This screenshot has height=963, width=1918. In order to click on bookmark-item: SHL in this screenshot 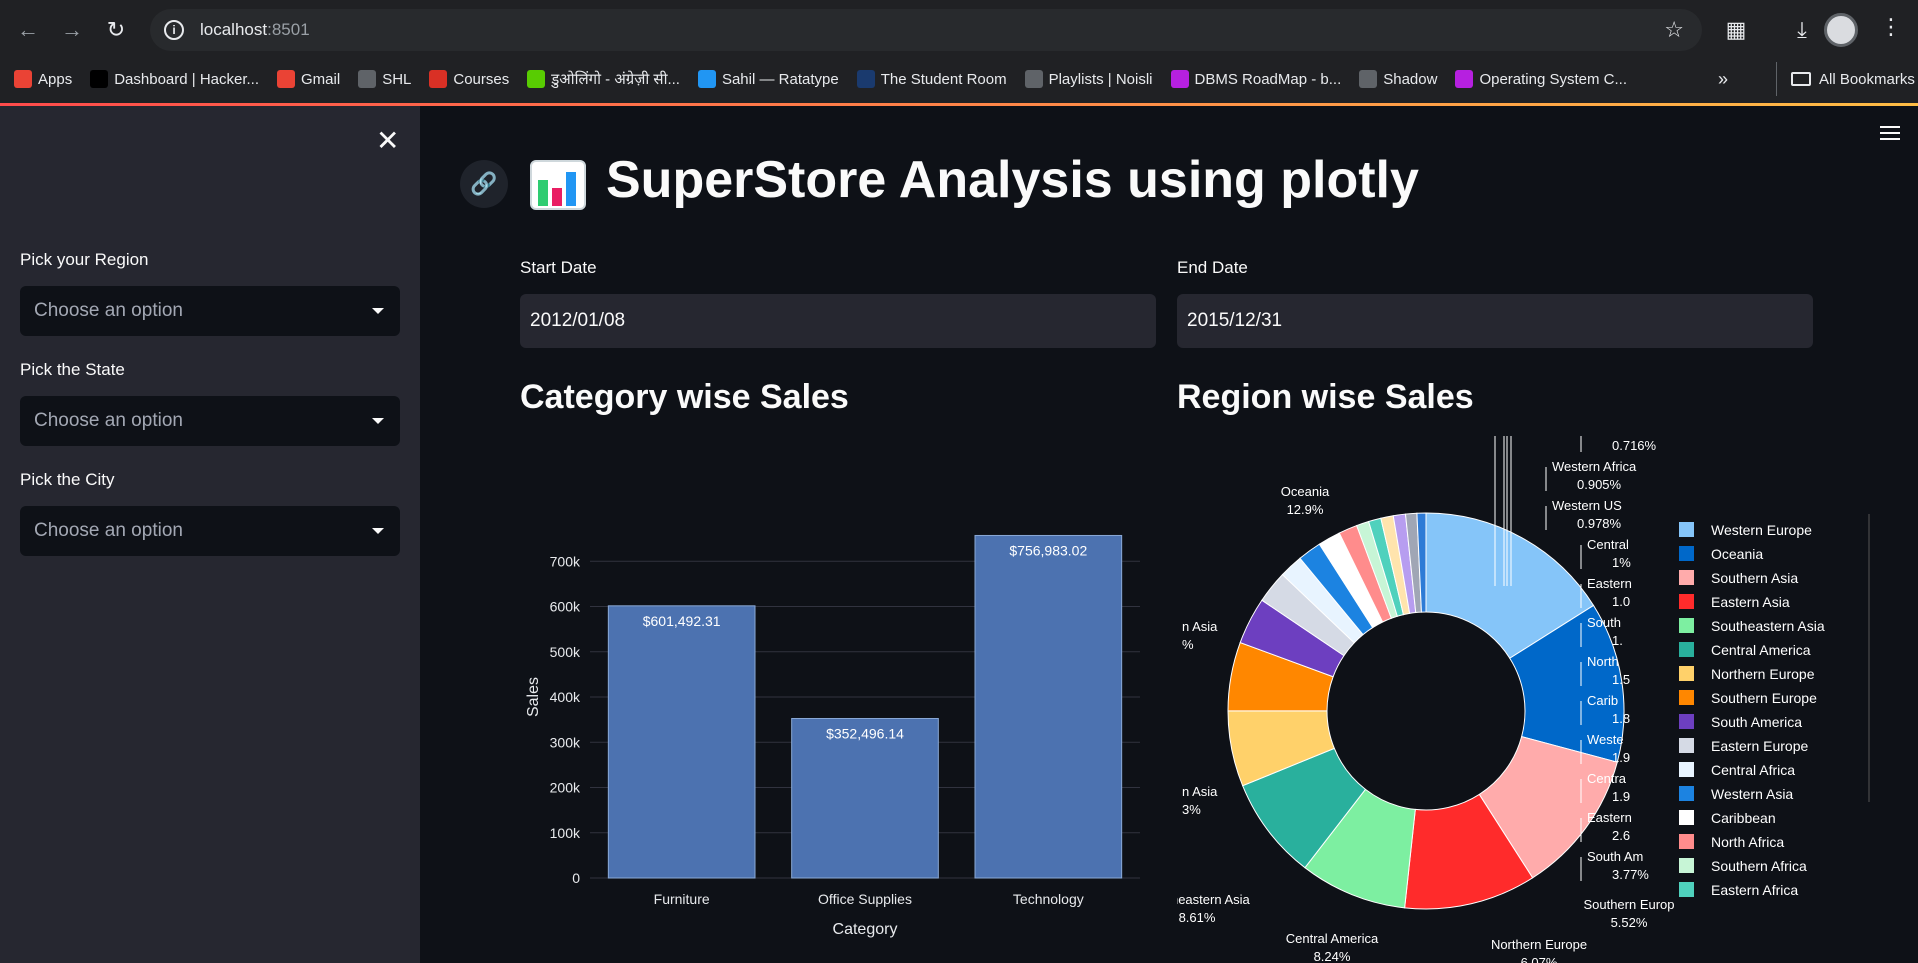, I will do `click(384, 79)`.